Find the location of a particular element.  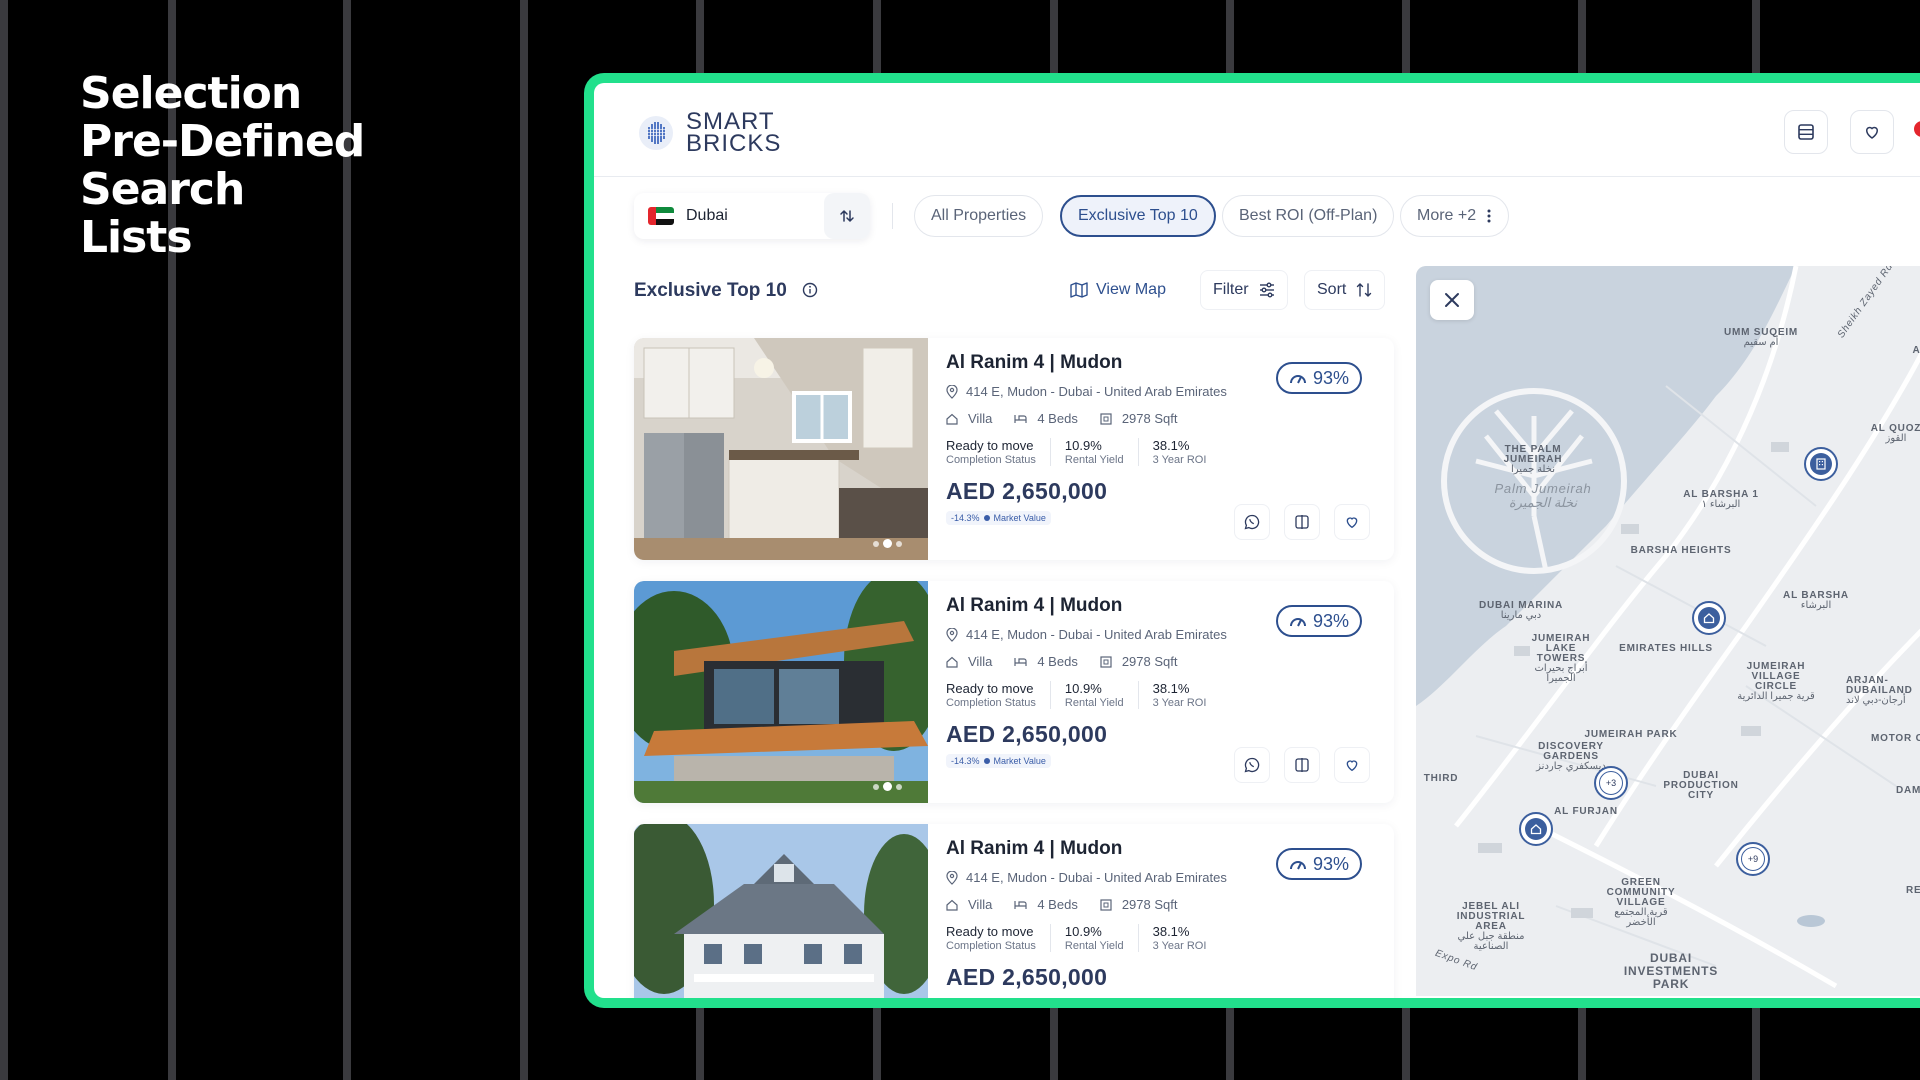

swap-arrows-icon is located at coordinates (847, 216).